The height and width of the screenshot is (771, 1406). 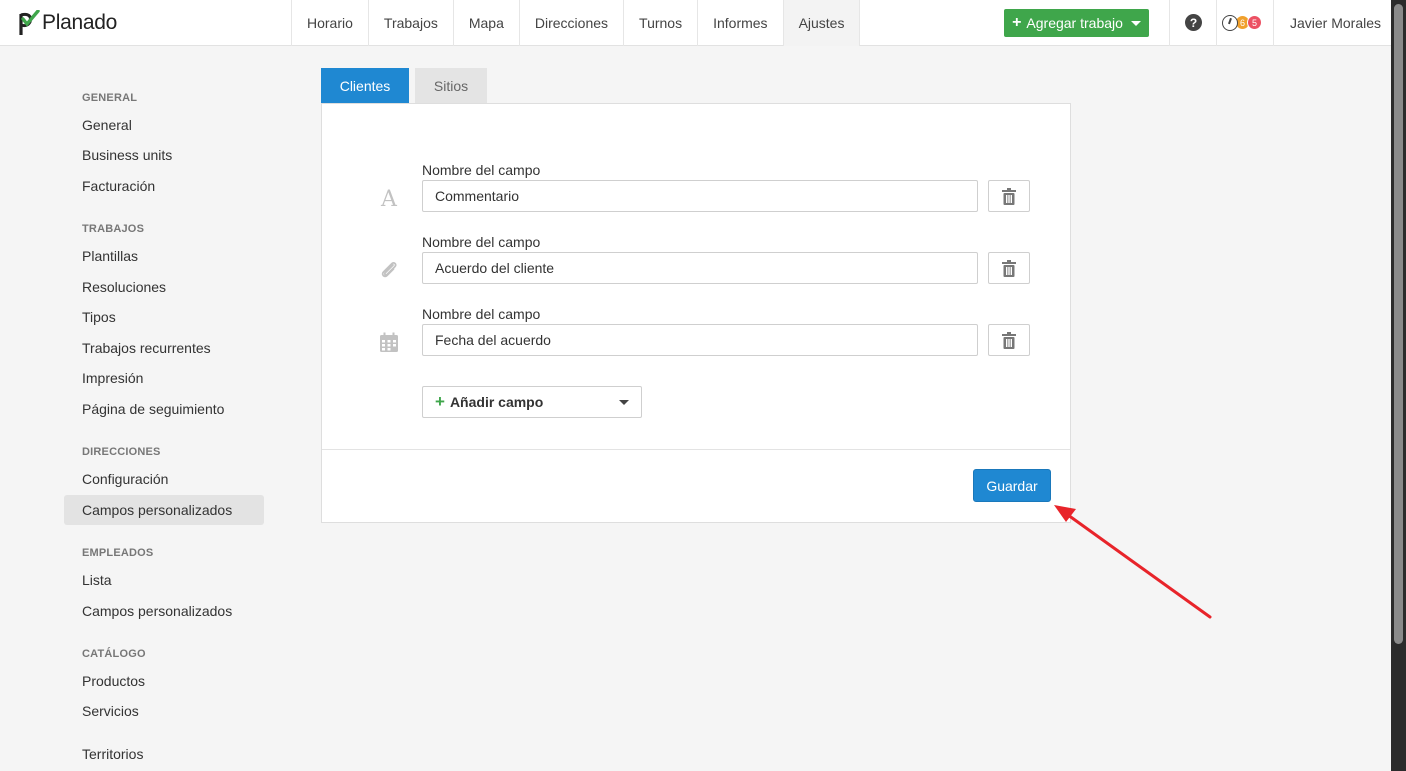 I want to click on sidebar-item-plantillas: Plantillas, so click(x=164, y=256).